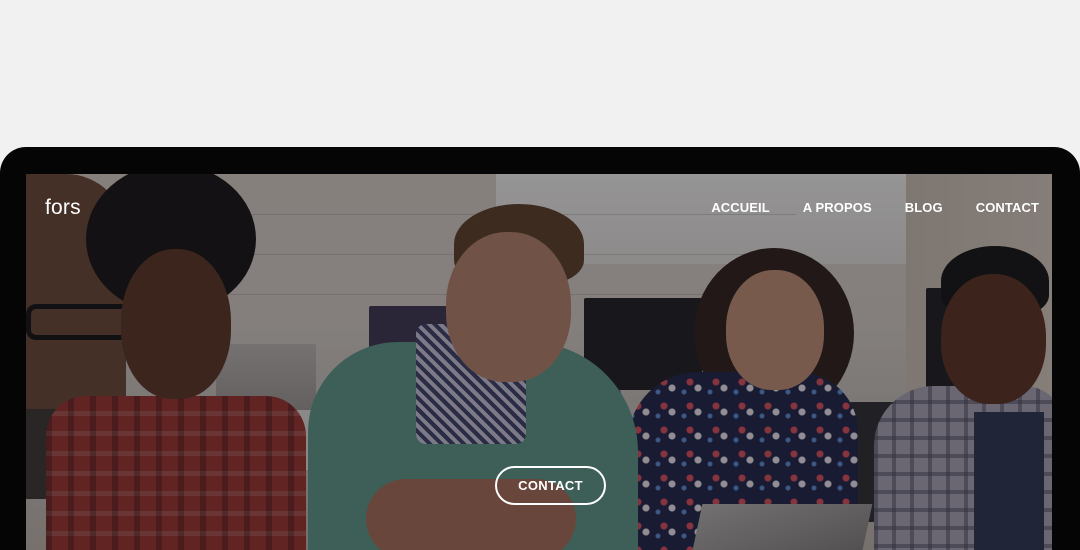  What do you see at coordinates (1007, 207) in the screenshot?
I see `nav-link-contact: CONTACT` at bounding box center [1007, 207].